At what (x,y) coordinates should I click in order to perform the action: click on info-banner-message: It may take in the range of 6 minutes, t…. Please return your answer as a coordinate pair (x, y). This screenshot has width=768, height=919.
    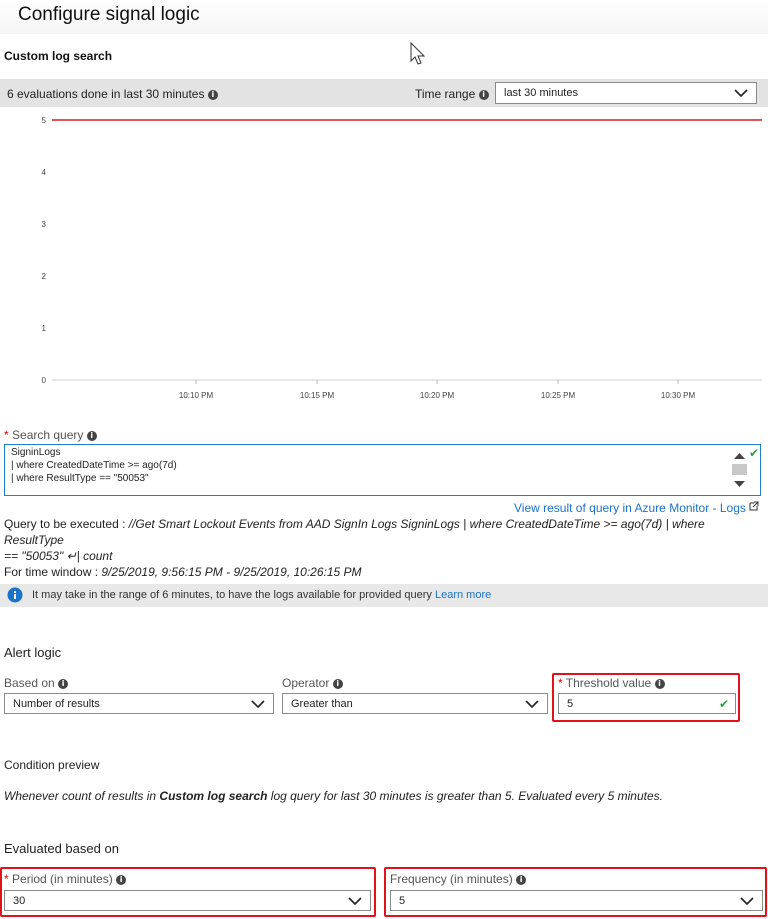
    Looking at the image, I should click on (232, 595).